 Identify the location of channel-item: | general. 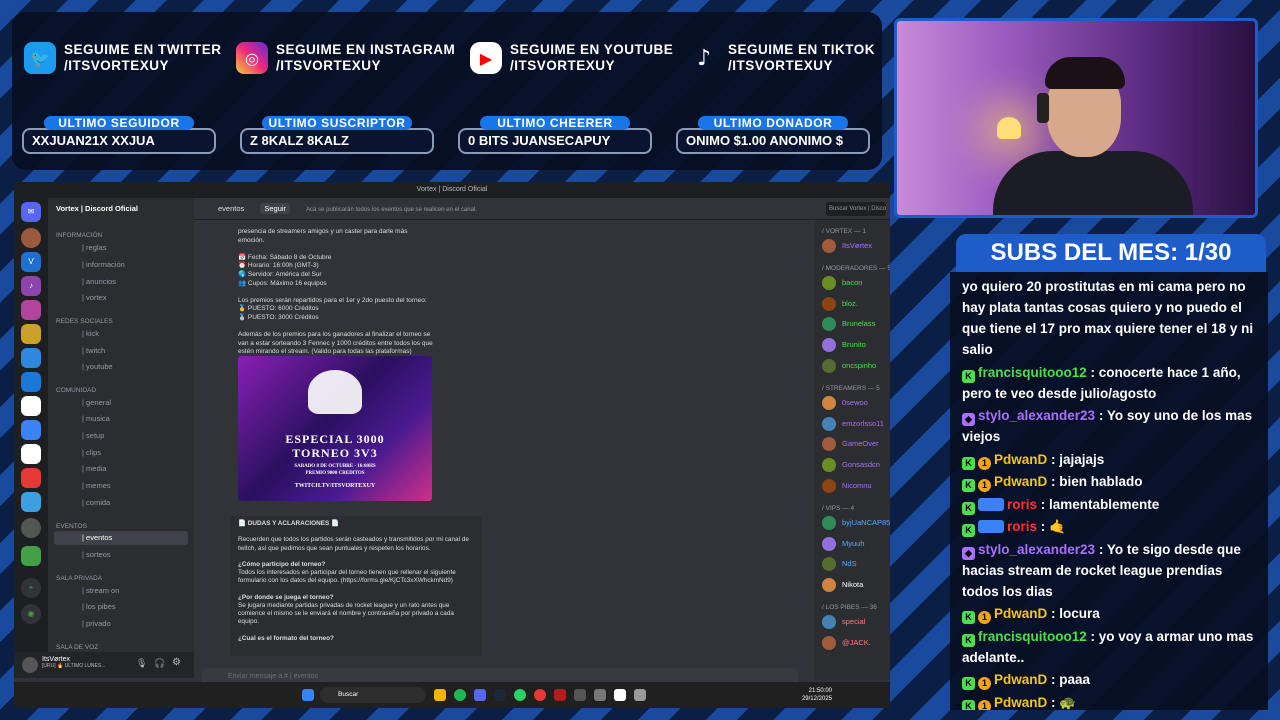
(121, 403).